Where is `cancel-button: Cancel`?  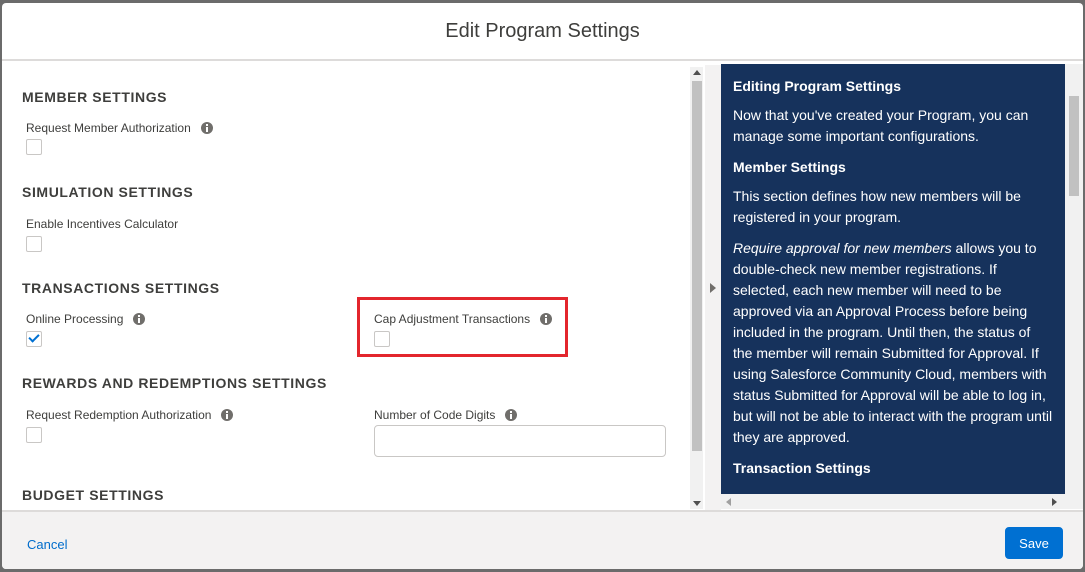
cancel-button: Cancel is located at coordinates (47, 544).